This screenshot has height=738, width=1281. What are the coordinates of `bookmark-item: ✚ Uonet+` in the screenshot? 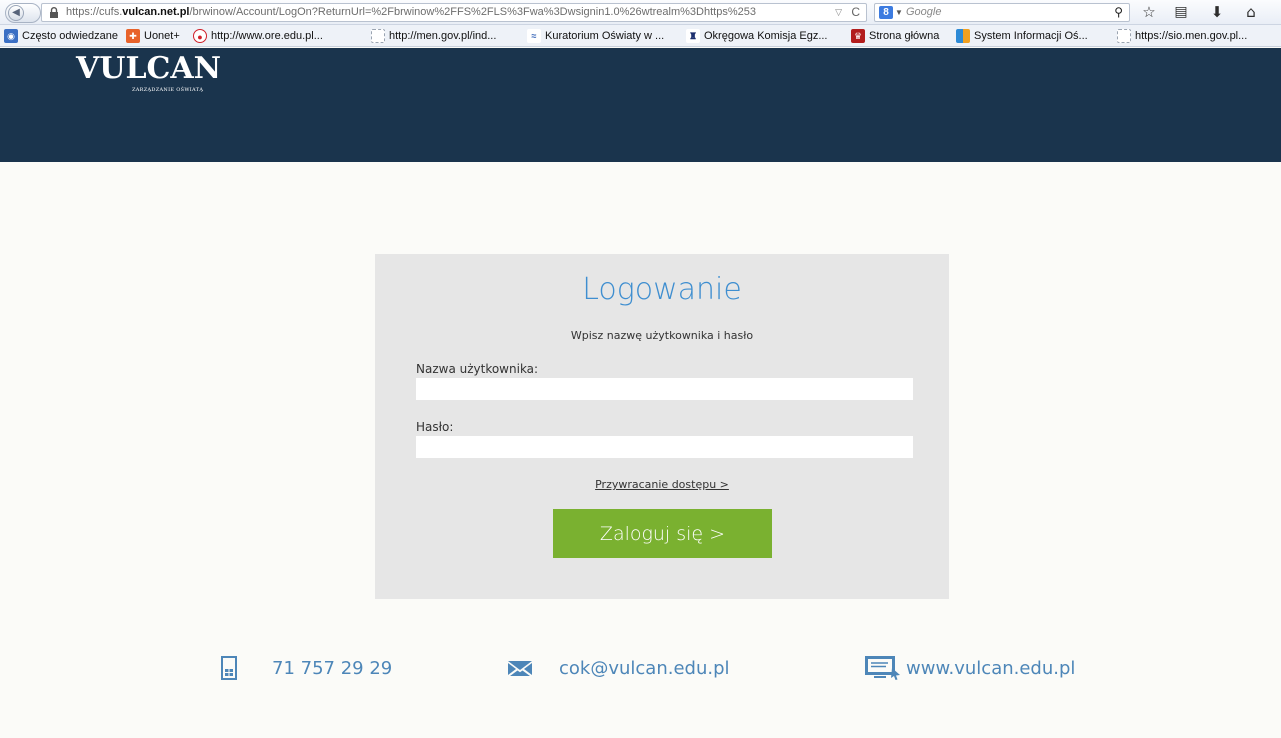 It's located at (153, 36).